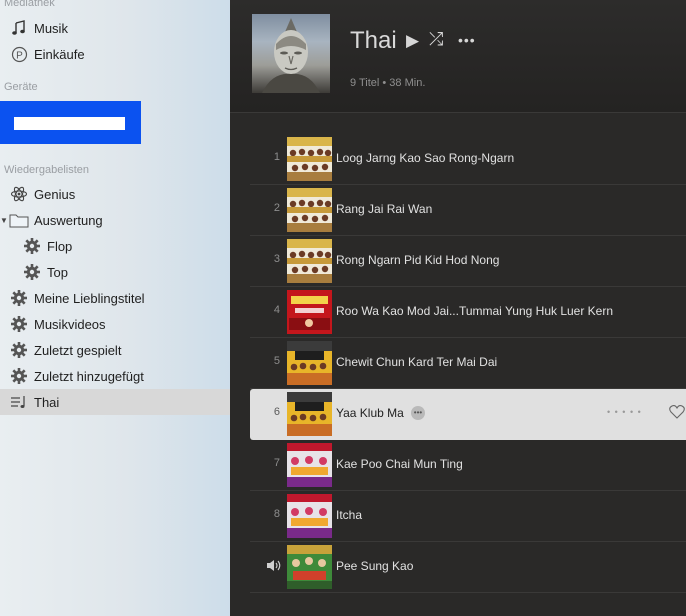 This screenshot has height=616, width=686. What do you see at coordinates (276, 157) in the screenshot?
I see `track-number: 1` at bounding box center [276, 157].